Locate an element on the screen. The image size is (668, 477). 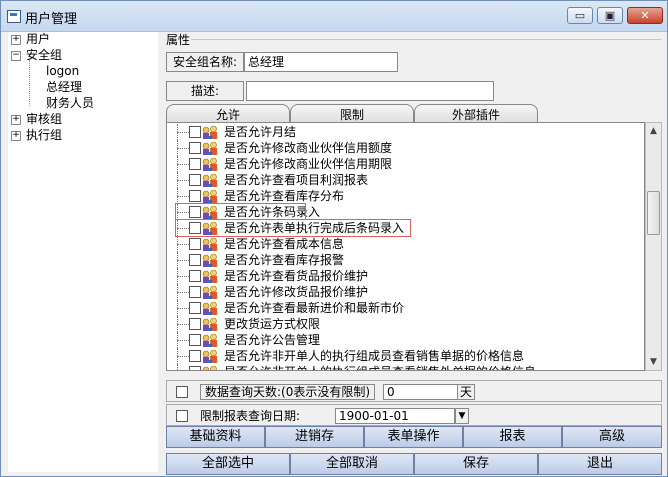
description-label: 描述: is located at coordinates (205, 91).